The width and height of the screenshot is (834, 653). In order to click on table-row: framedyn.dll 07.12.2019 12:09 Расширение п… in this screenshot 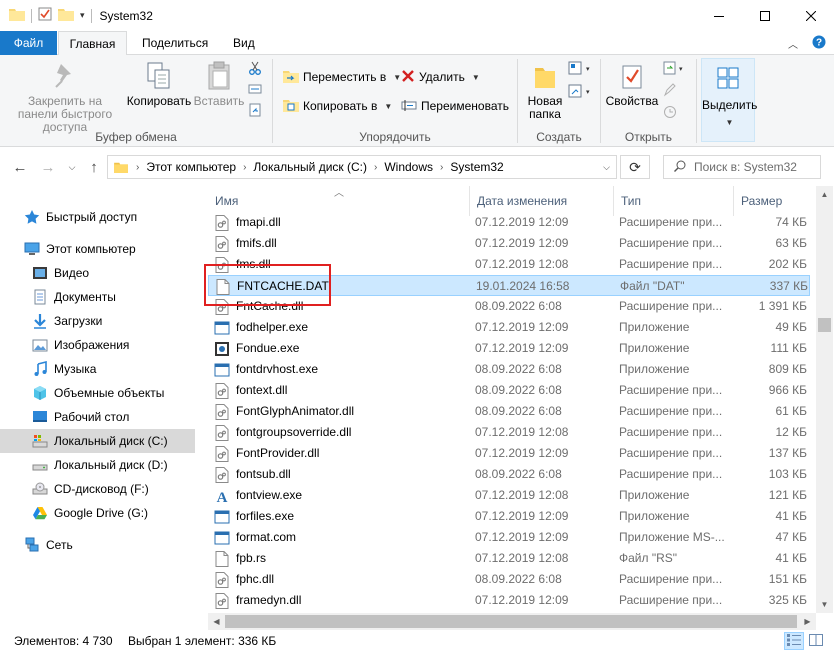, I will do `click(509, 600)`.